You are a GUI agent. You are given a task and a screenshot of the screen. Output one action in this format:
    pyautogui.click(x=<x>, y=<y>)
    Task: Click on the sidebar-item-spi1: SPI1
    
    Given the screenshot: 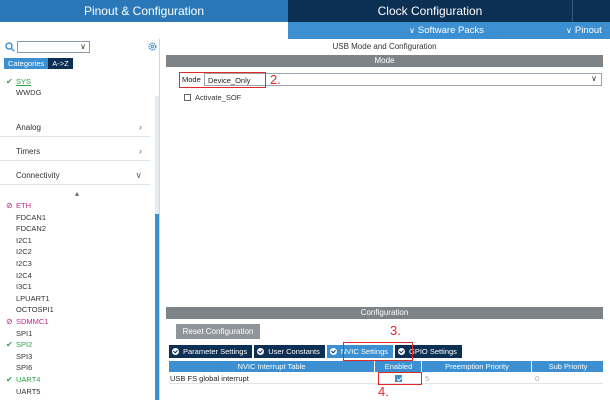 What is the action you would take?
    pyautogui.click(x=24, y=333)
    